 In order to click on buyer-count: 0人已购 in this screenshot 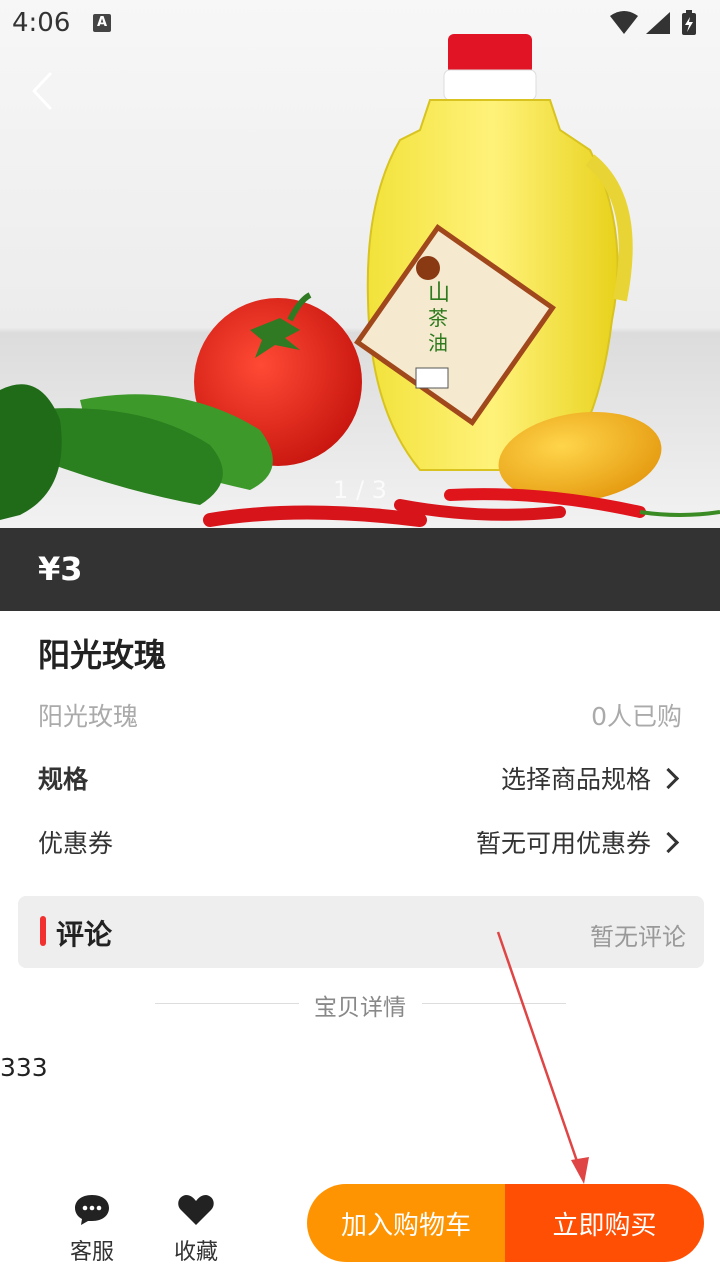, I will do `click(636, 716)`.